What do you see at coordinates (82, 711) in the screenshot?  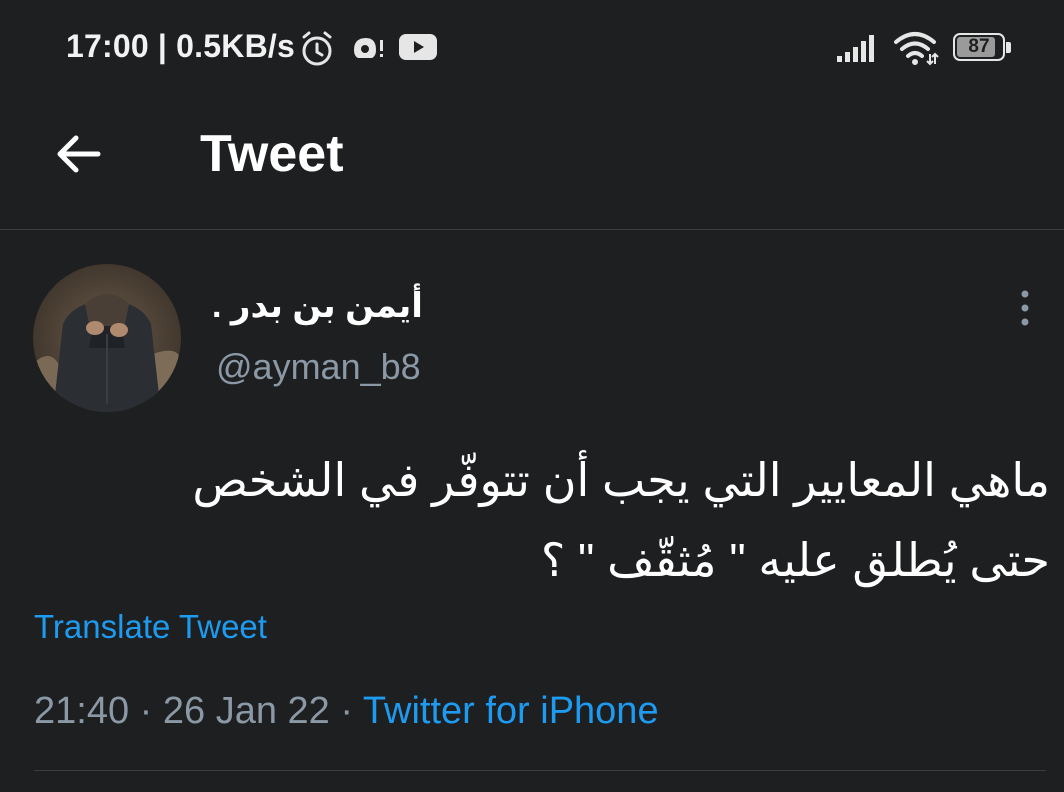 I see `tweet-time: 21:40` at bounding box center [82, 711].